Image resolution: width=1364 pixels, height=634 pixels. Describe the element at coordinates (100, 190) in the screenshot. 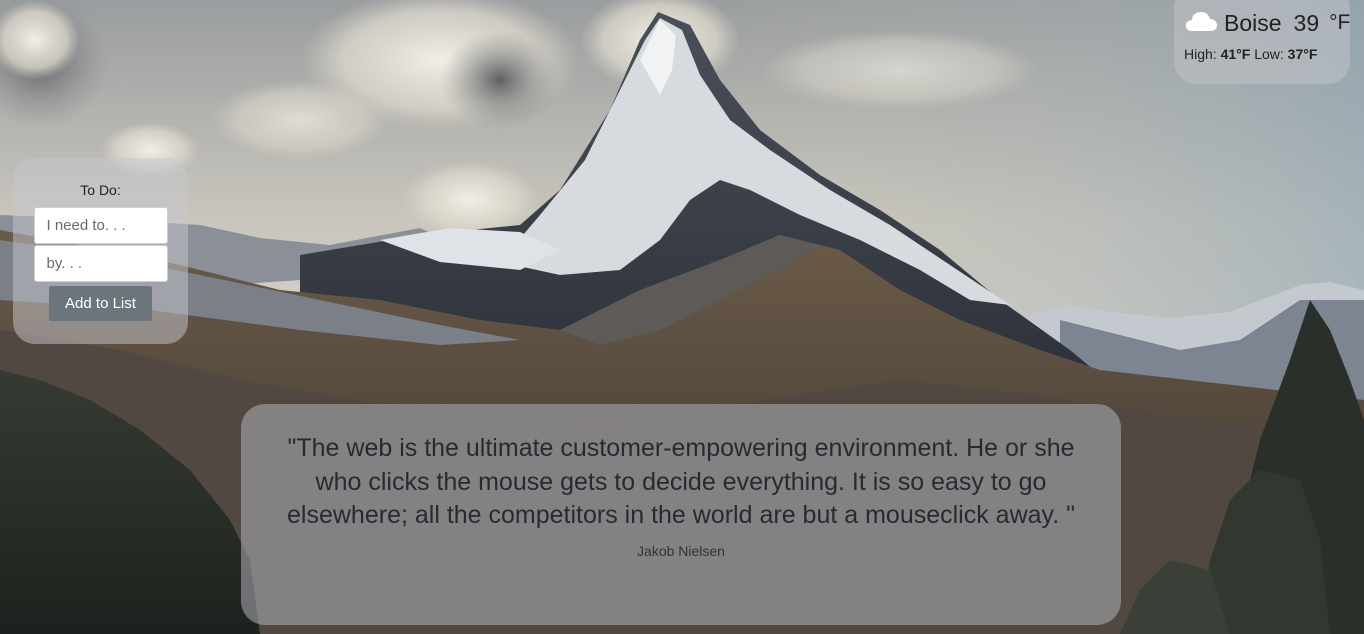

I see `todo-title: To Do:` at that location.